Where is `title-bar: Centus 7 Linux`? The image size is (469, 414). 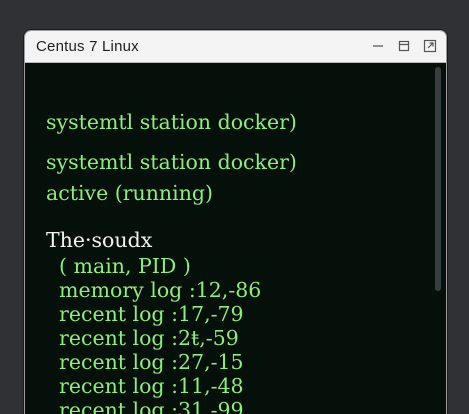
title-bar: Centus 7 Linux is located at coordinates (235, 47).